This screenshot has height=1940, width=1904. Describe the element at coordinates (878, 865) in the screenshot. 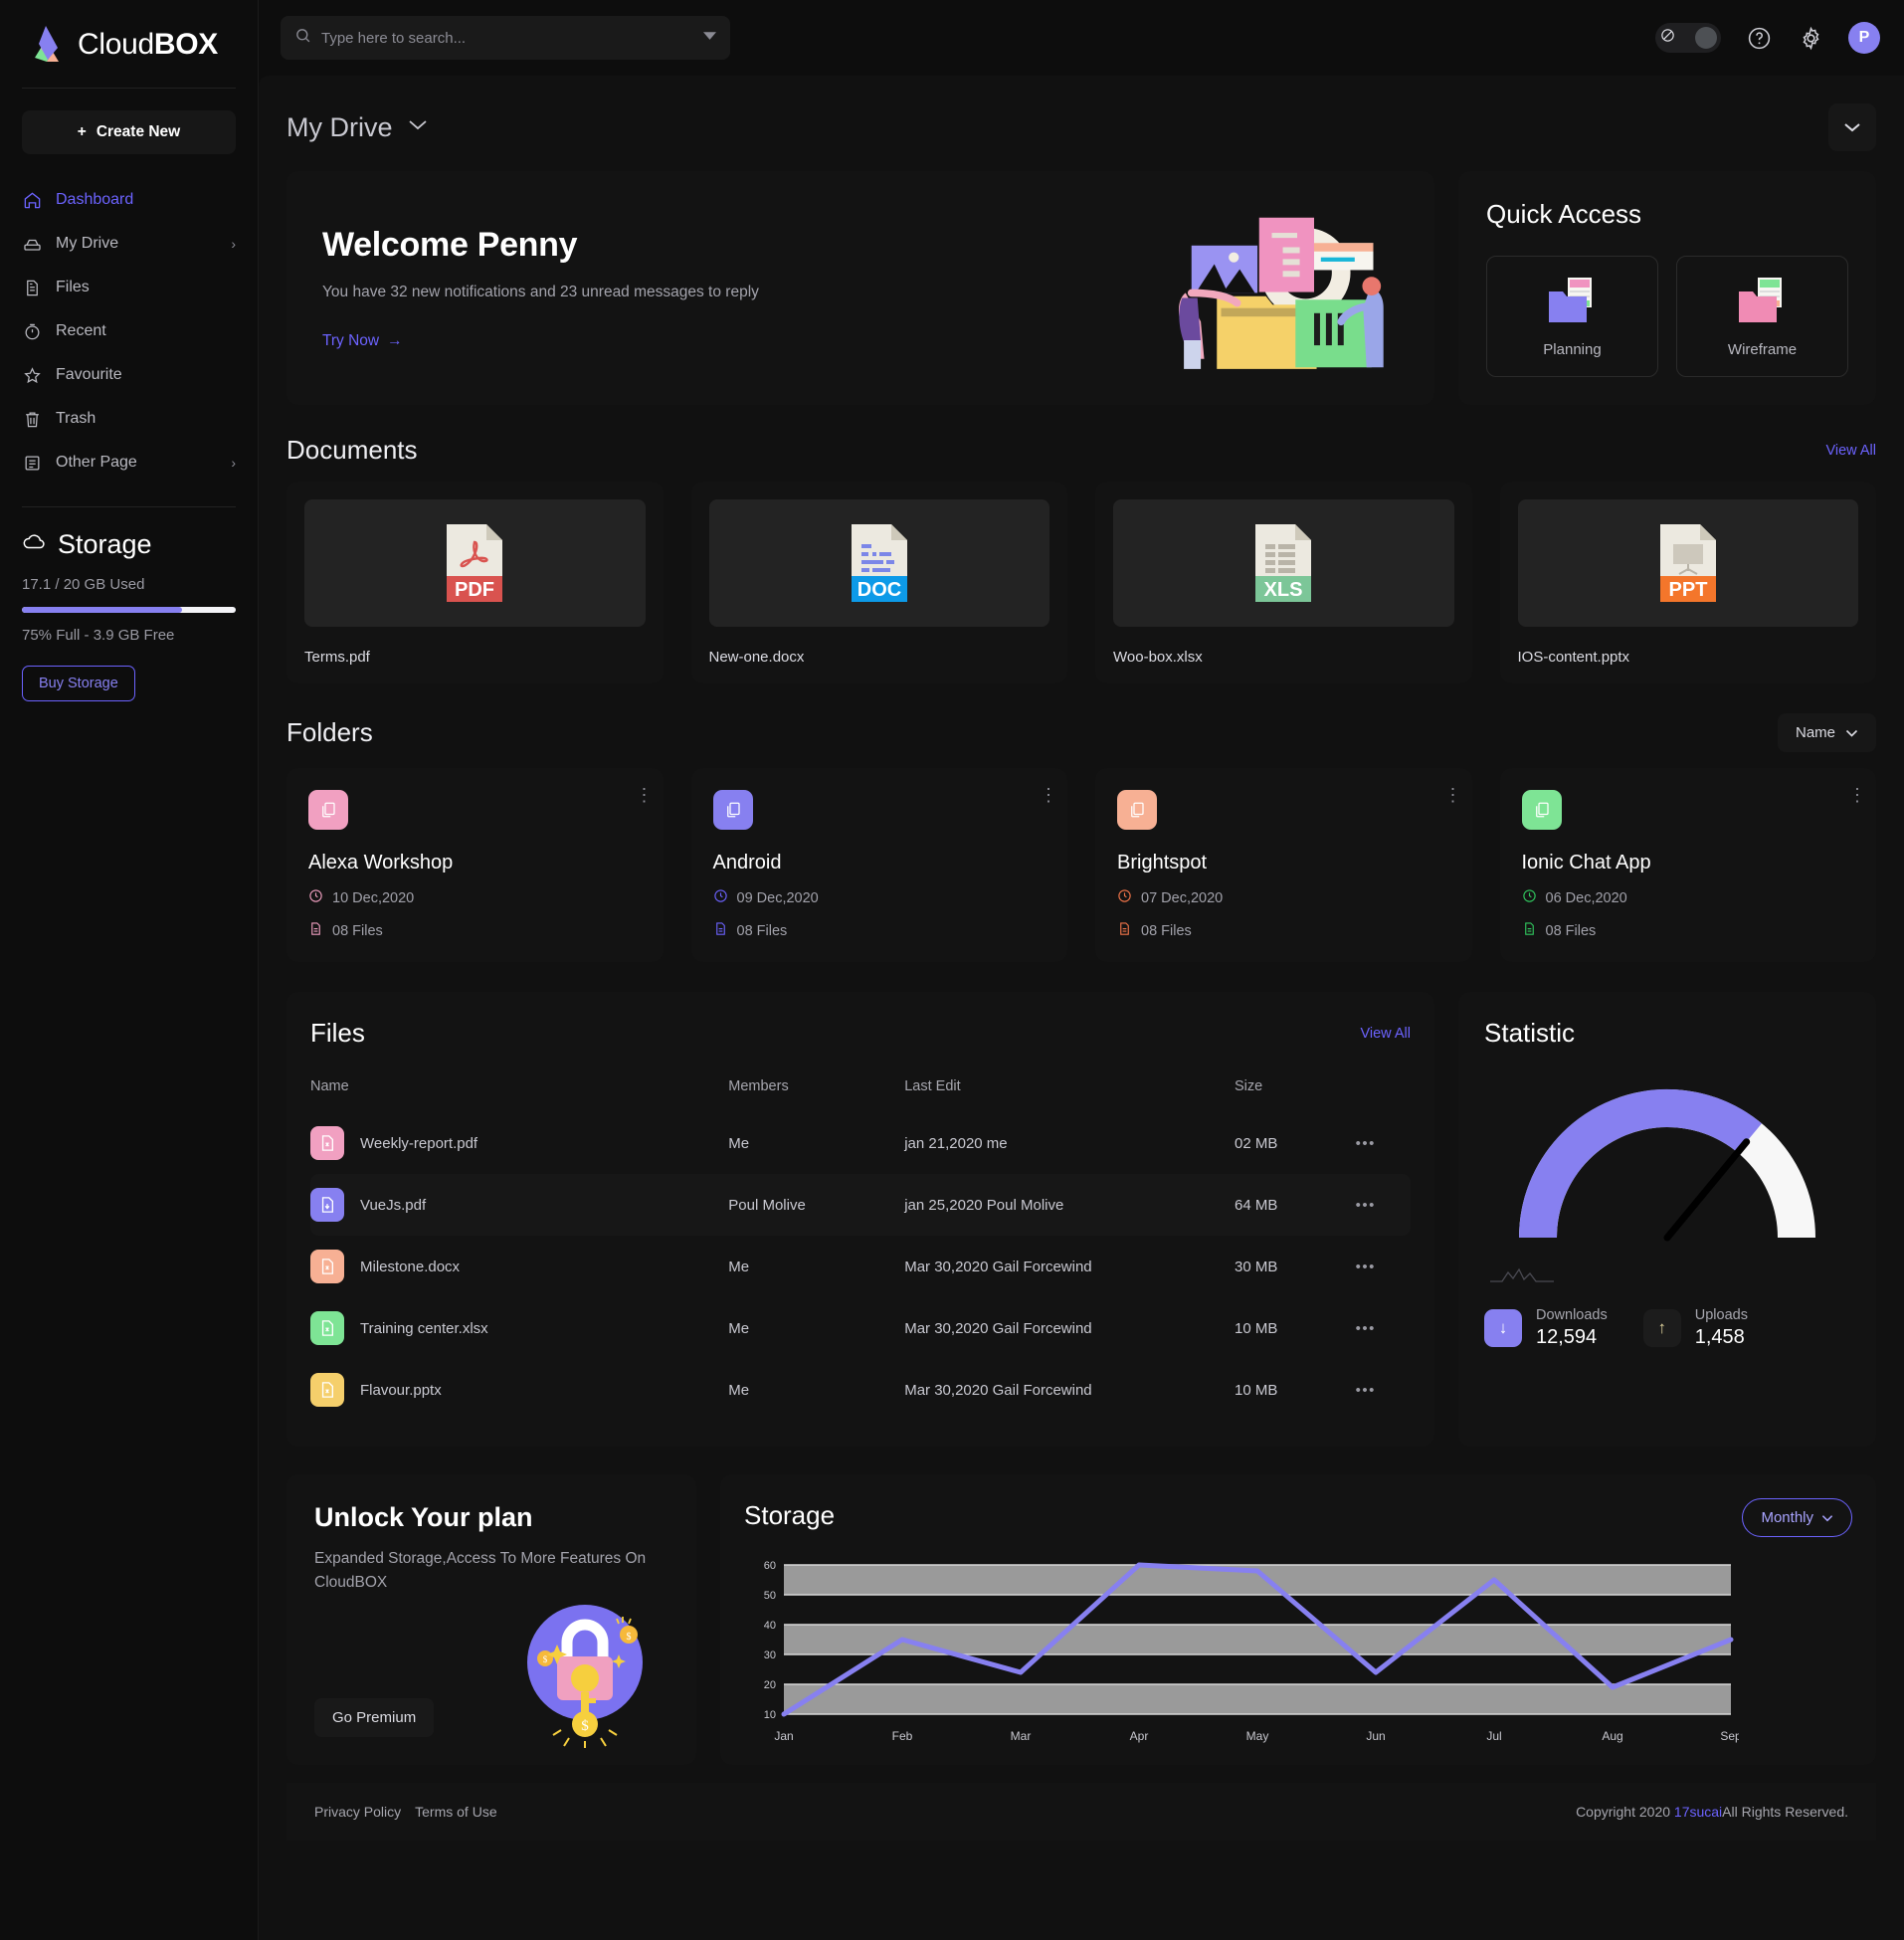

I see `folder-card: ⋮ Android 09 Dec,2020 08 Files` at that location.